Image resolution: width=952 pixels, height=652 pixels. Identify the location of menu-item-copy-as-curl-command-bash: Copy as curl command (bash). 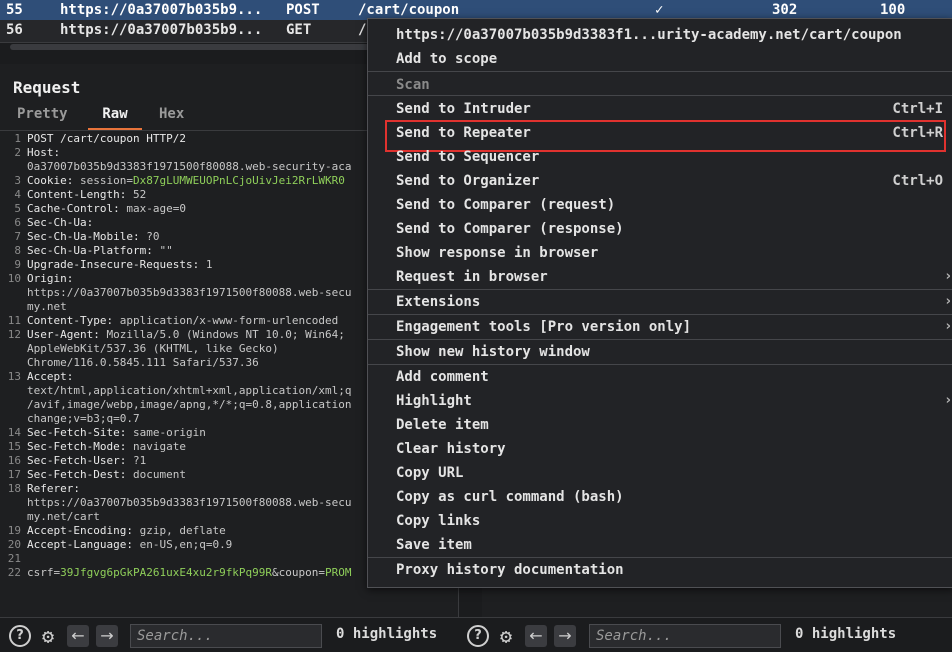
(660, 497).